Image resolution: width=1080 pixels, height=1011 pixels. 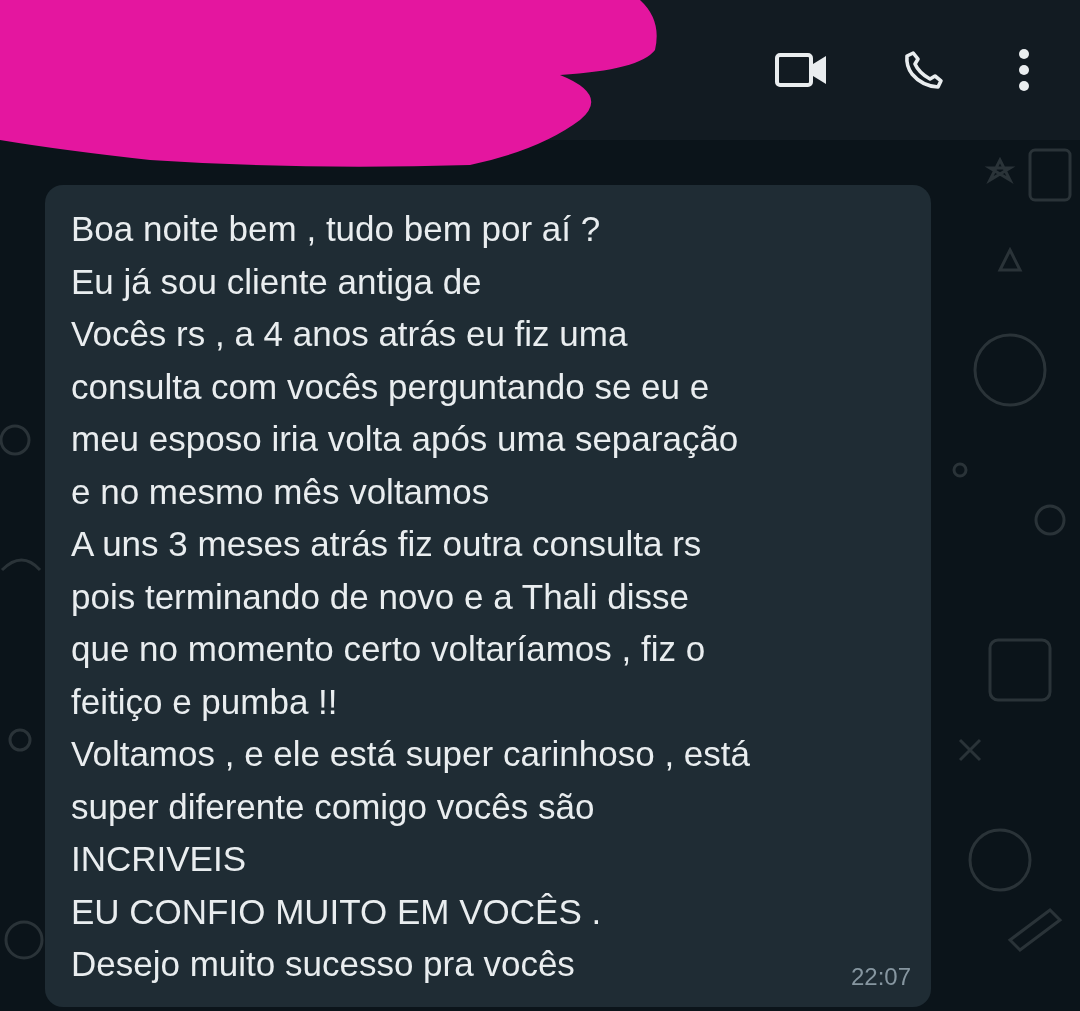 I want to click on menu-icon, so click(x=1024, y=70).